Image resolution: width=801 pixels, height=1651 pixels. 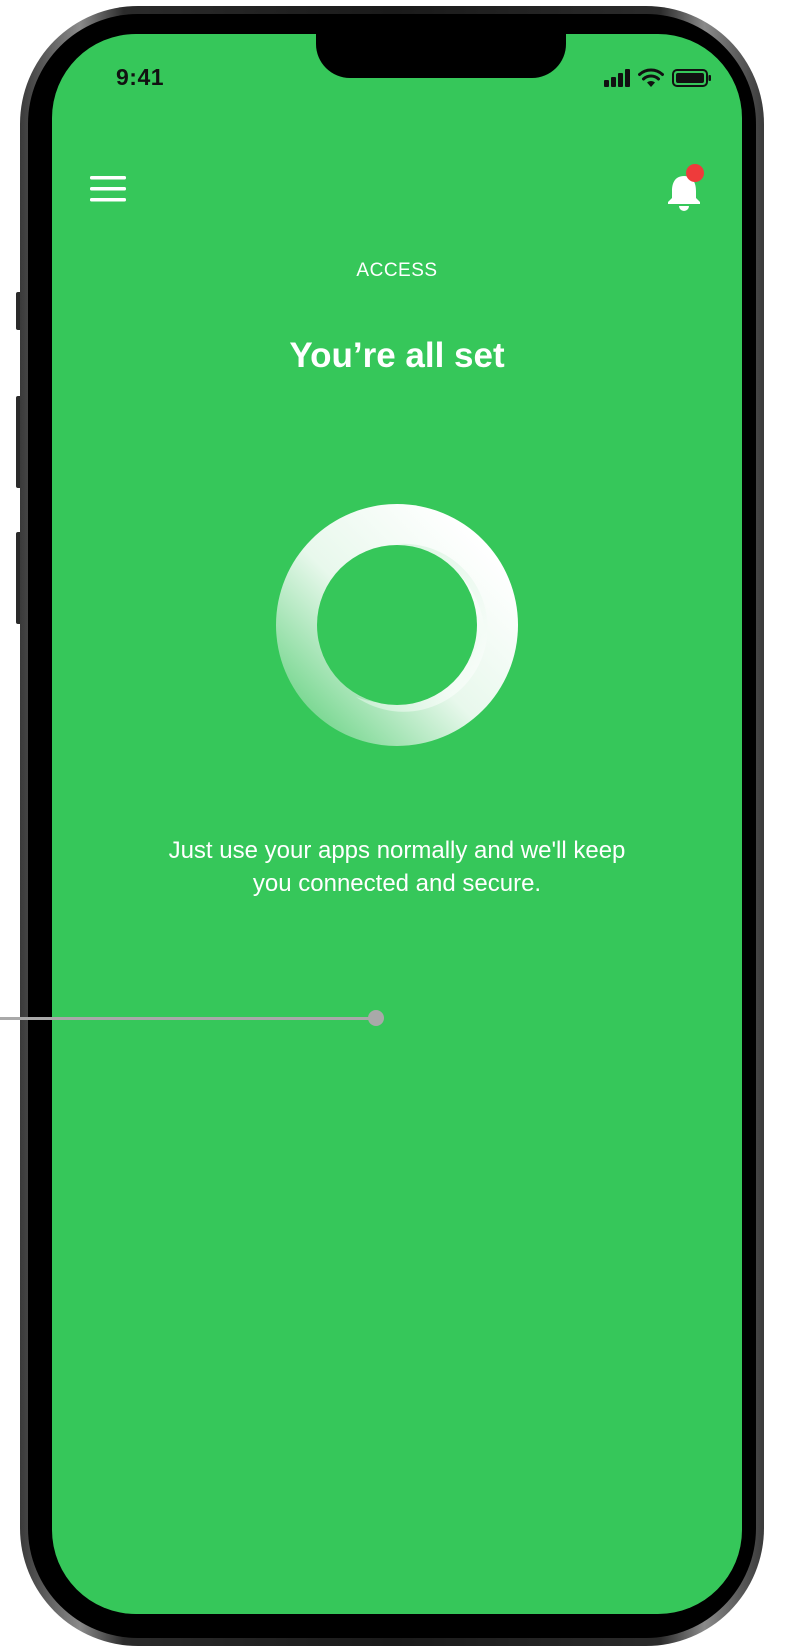 What do you see at coordinates (397, 270) in the screenshot?
I see `section-label: ACCESS` at bounding box center [397, 270].